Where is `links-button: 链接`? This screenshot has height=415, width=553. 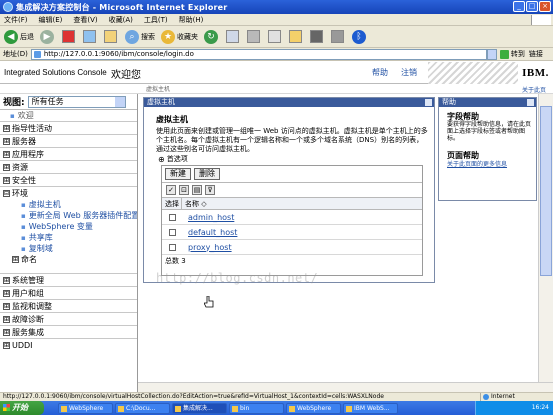 links-button: 链接 is located at coordinates (536, 54).